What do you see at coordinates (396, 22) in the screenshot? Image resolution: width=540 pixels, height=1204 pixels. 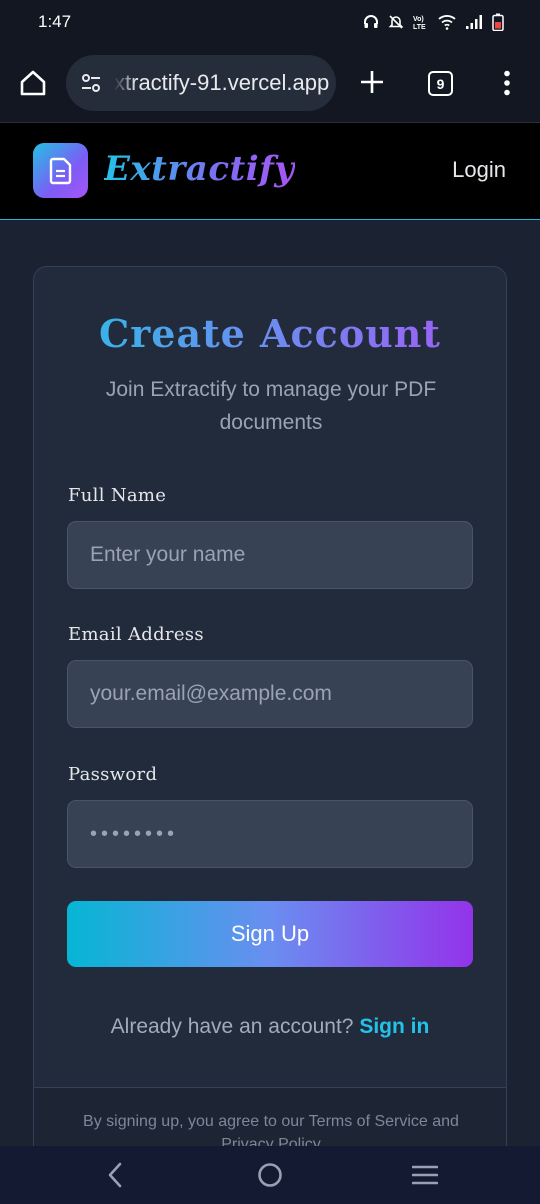 I see `bell-off-icon` at bounding box center [396, 22].